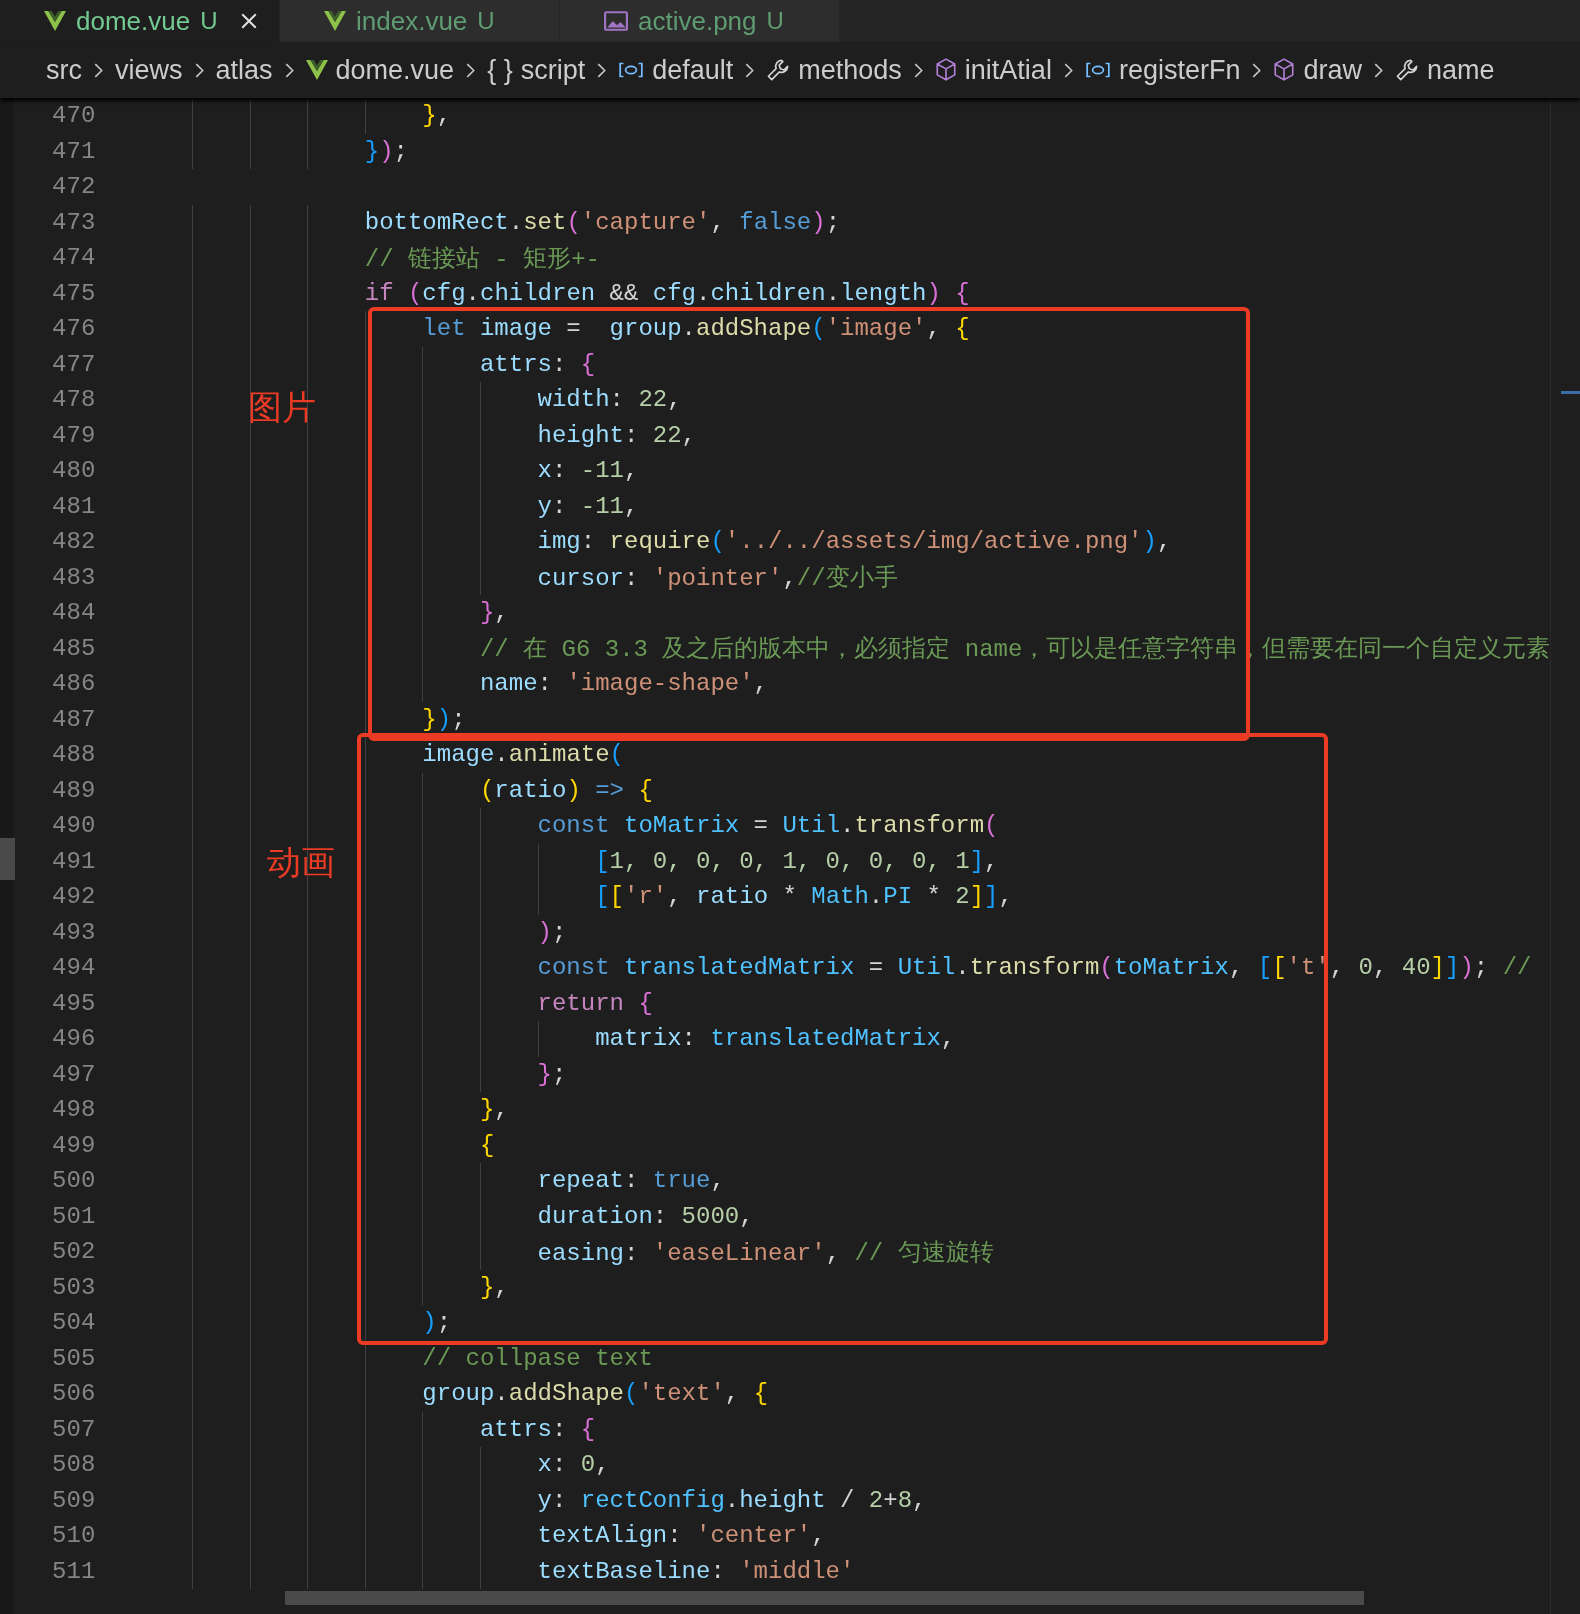  I want to click on git-status: U, so click(775, 21).